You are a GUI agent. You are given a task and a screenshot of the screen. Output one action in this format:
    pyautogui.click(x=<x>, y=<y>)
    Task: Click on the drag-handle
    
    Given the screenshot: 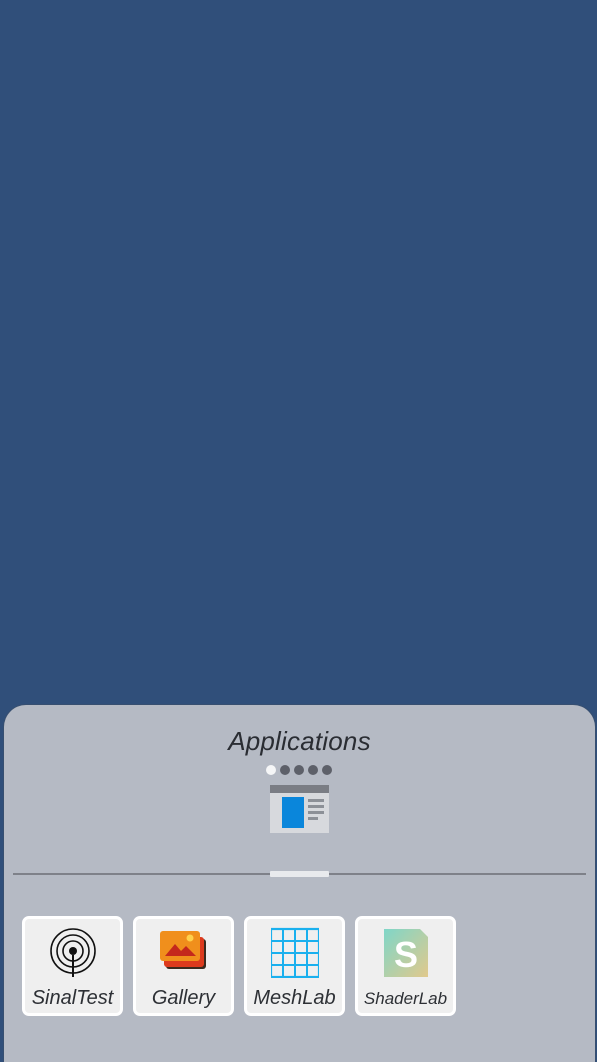 What is the action you would take?
    pyautogui.click(x=299, y=874)
    